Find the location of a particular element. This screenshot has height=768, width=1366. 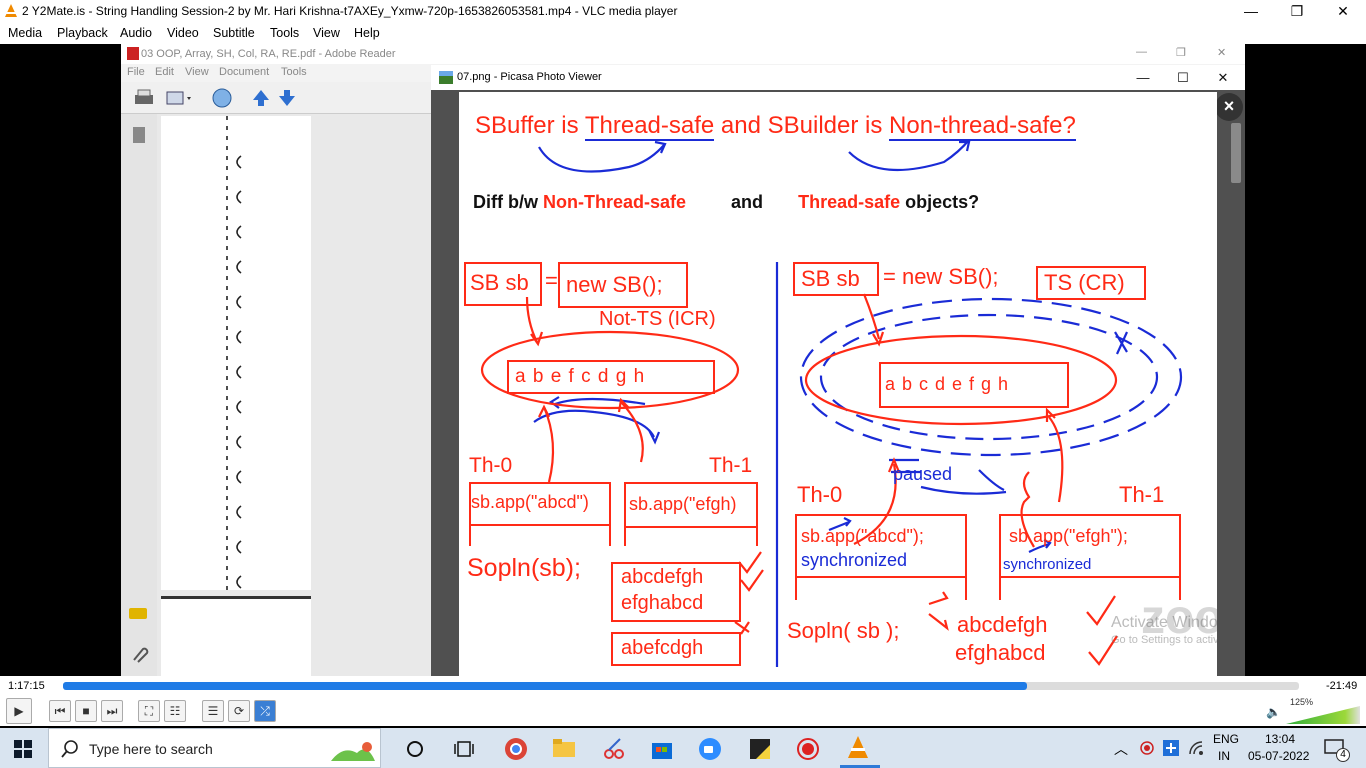

volume-label: 125% is located at coordinates (1302, 702).